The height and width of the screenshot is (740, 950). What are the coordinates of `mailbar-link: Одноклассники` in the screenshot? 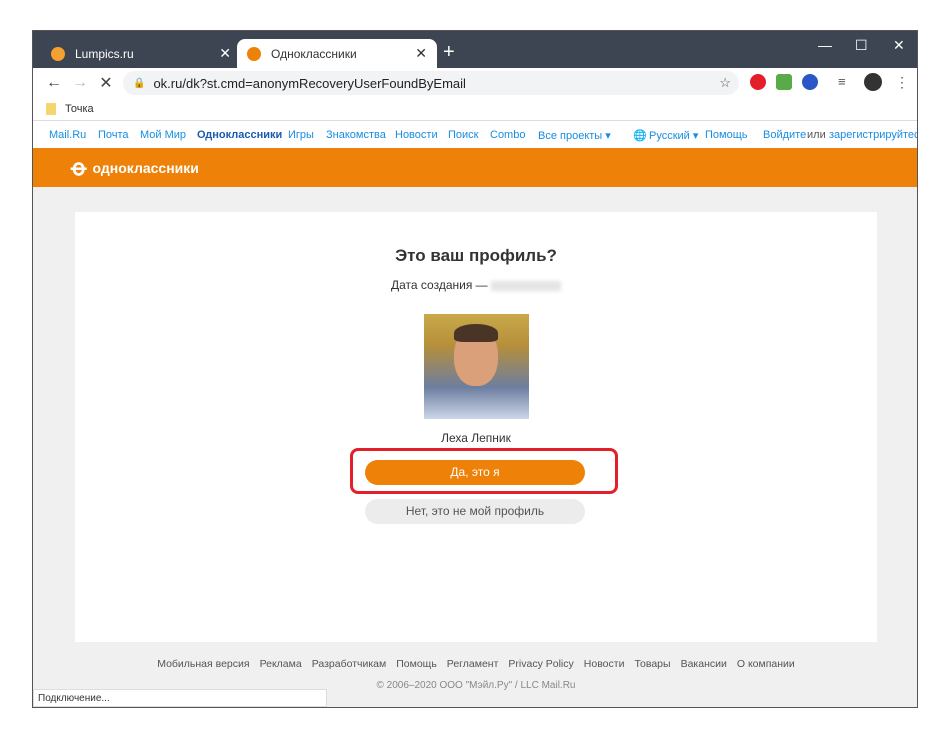 It's located at (239, 135).